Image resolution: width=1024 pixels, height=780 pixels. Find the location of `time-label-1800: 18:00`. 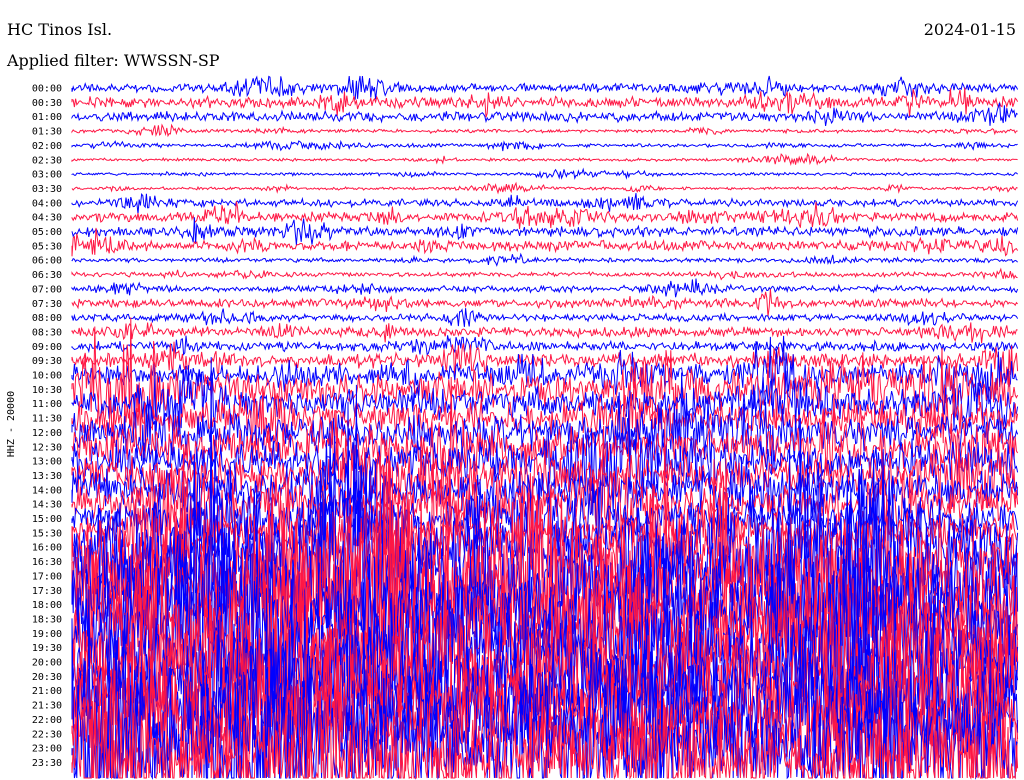

time-label-1800: 18:00 is located at coordinates (47, 605).